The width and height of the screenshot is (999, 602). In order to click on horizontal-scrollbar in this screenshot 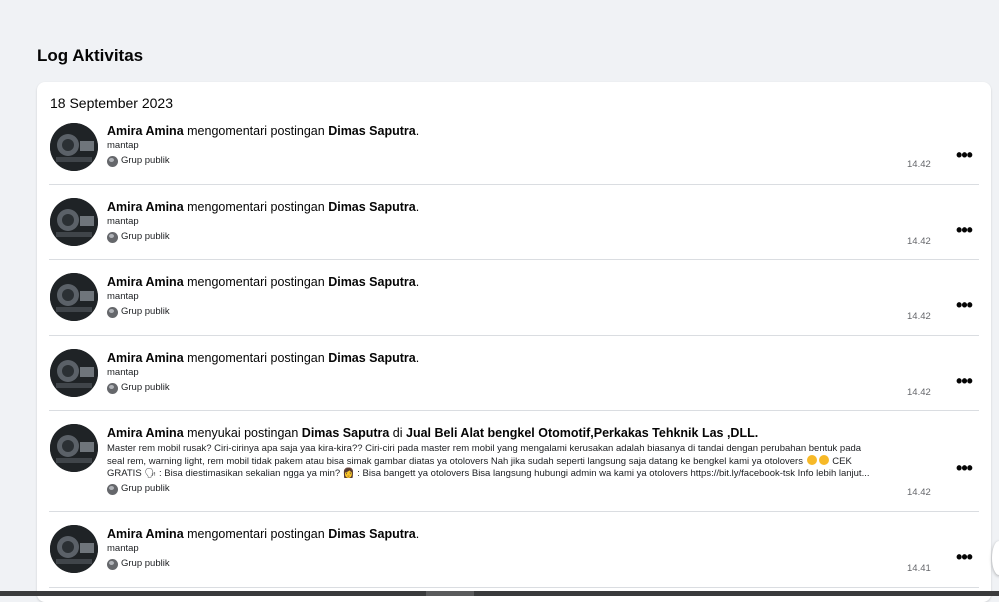, I will do `click(499, 593)`.